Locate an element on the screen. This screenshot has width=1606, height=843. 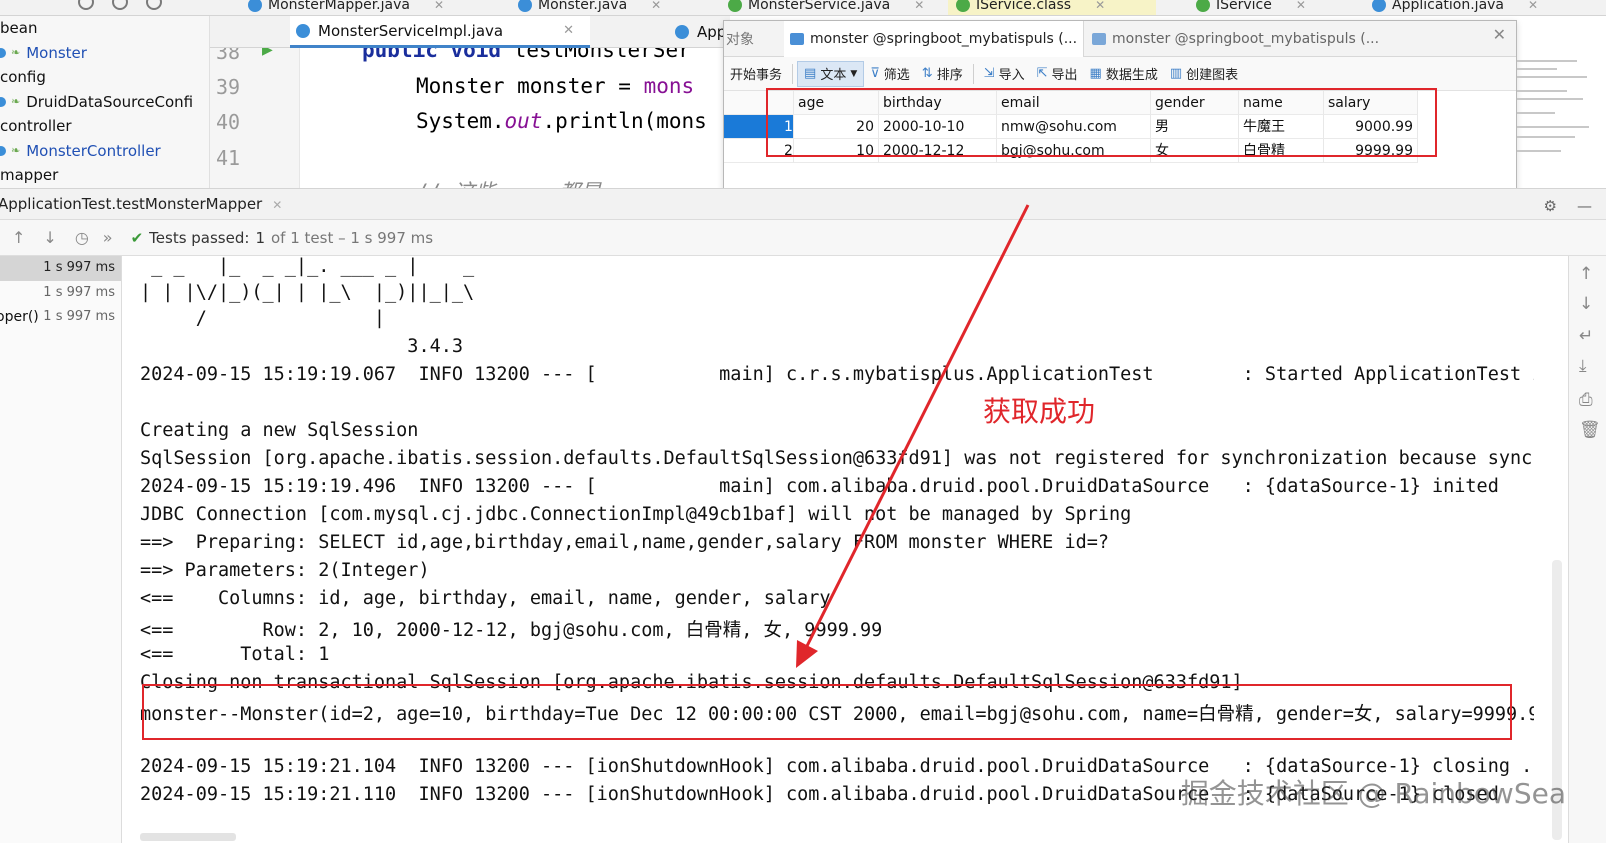
status-count: 1 is located at coordinates (260, 237).